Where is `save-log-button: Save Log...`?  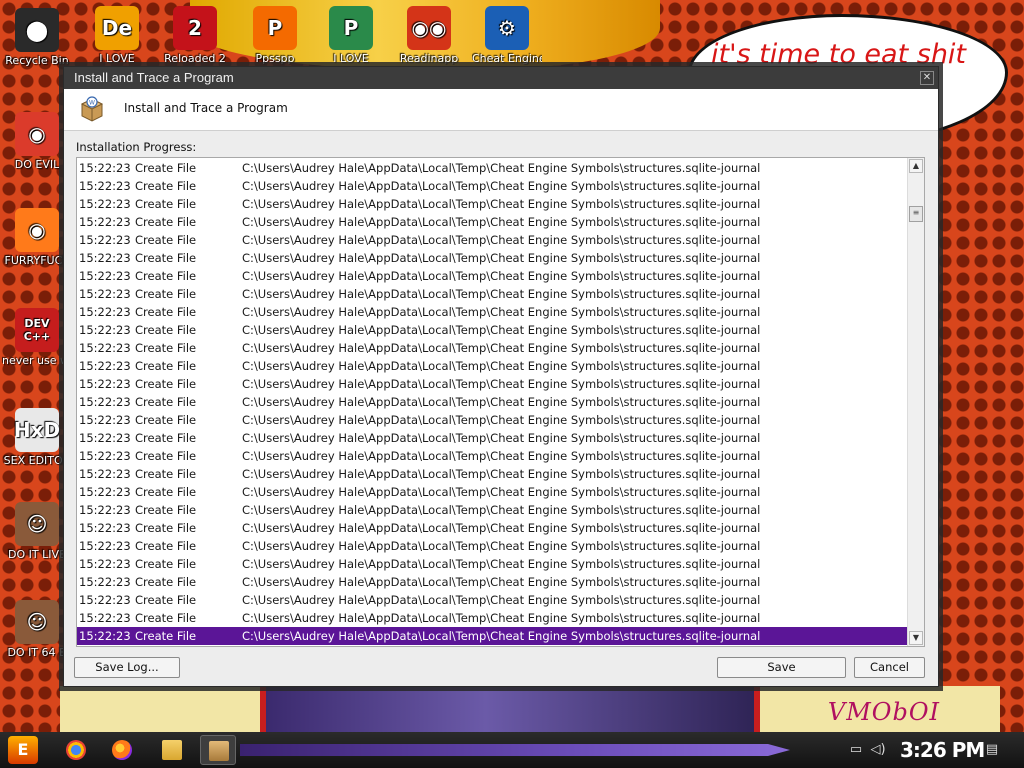
save-log-button: Save Log... is located at coordinates (127, 667).